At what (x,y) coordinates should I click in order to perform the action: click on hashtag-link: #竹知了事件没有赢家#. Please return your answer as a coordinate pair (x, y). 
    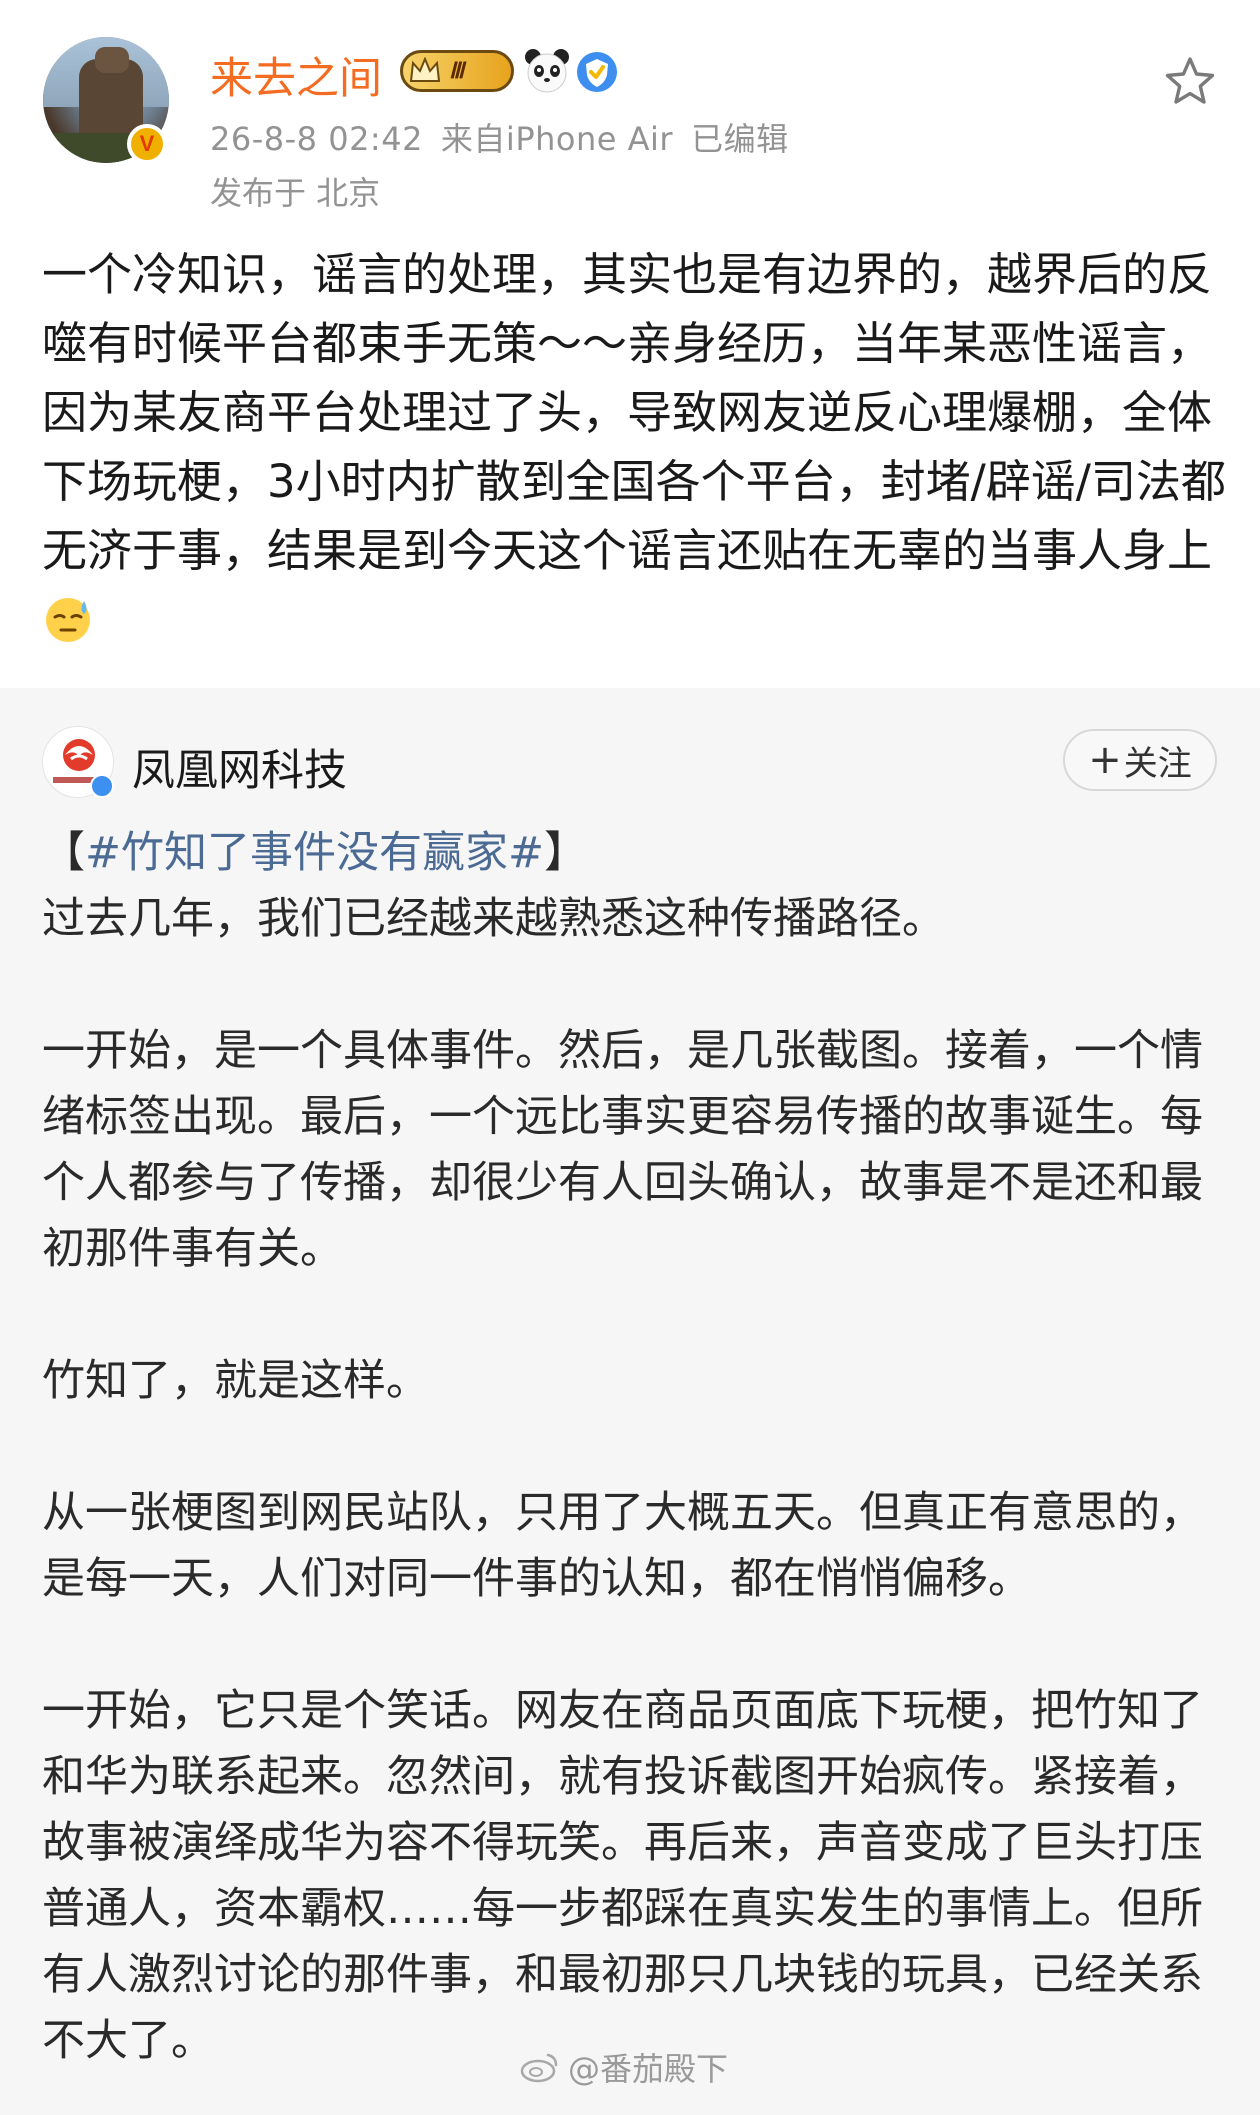
    Looking at the image, I should click on (314, 853).